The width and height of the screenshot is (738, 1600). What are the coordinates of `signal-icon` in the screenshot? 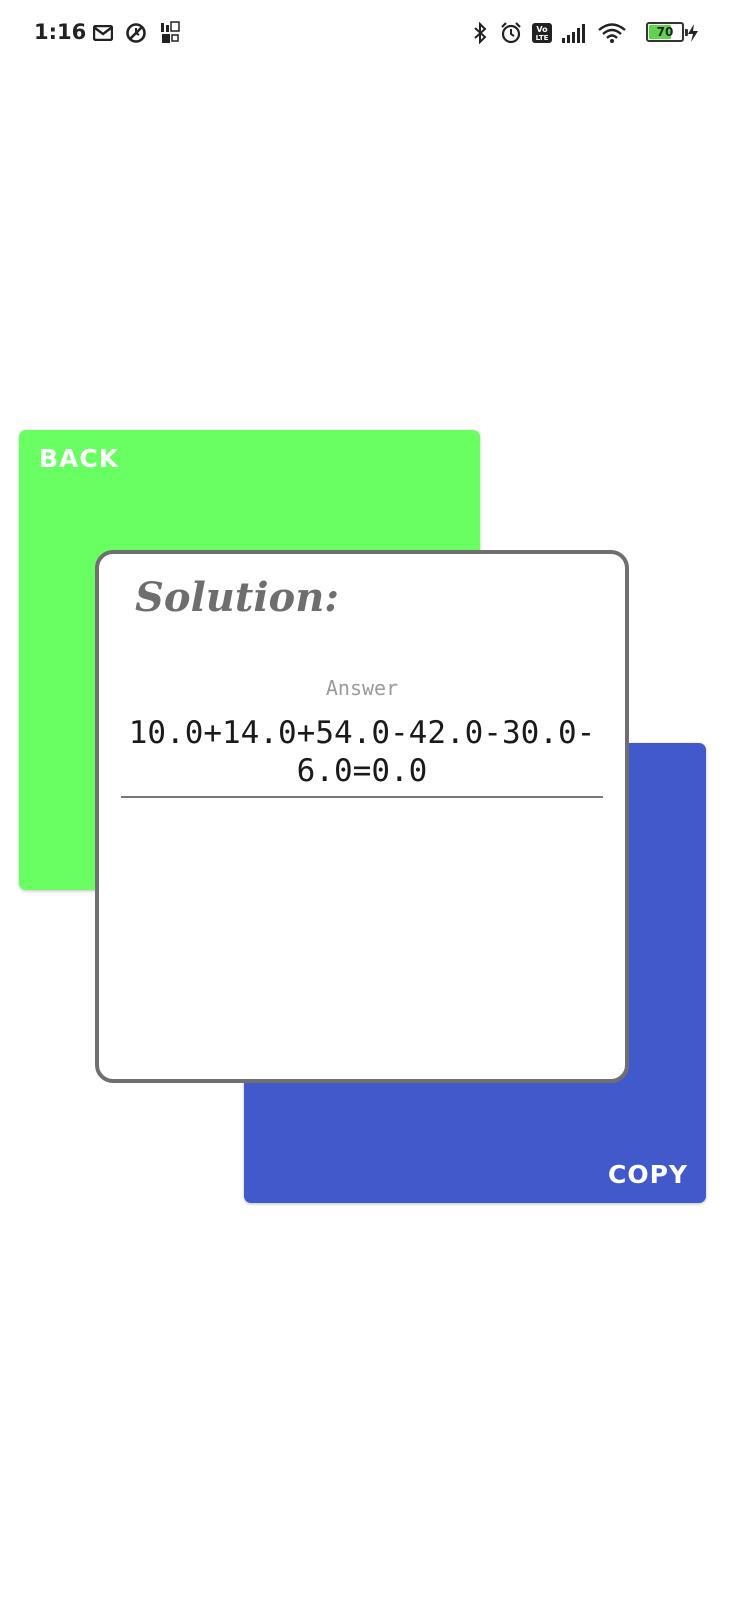 It's located at (574, 33).